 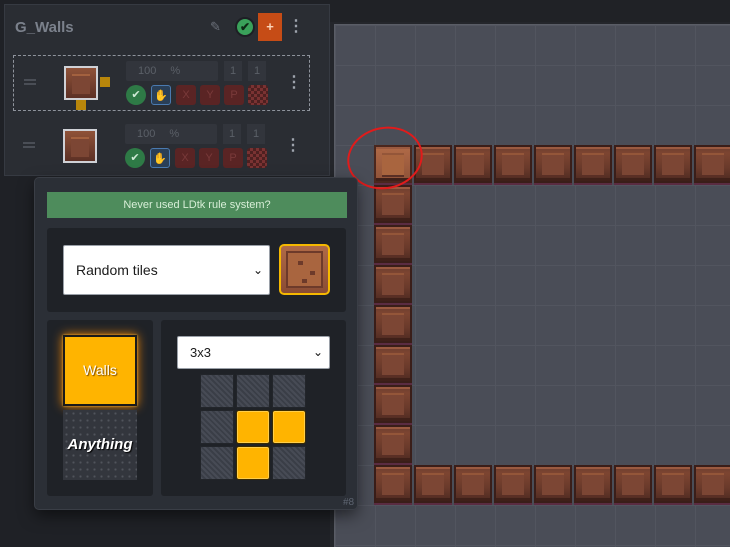 I want to click on tile-preview, so click(x=304, y=269).